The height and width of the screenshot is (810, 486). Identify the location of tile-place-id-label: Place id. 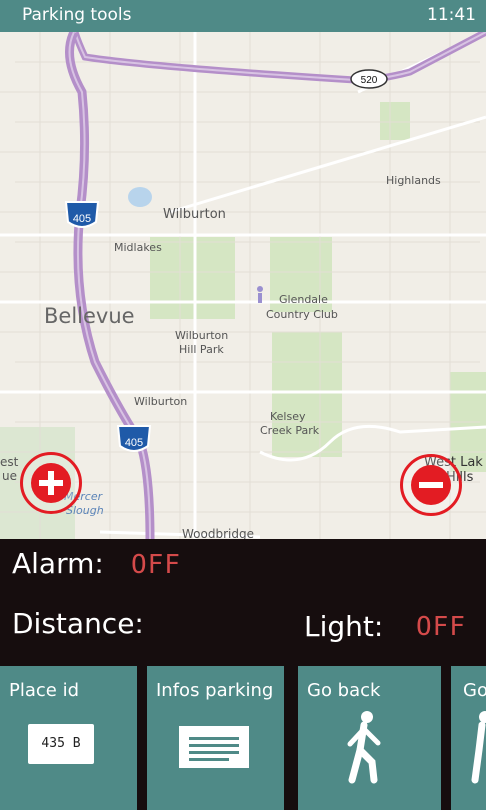
(44, 690).